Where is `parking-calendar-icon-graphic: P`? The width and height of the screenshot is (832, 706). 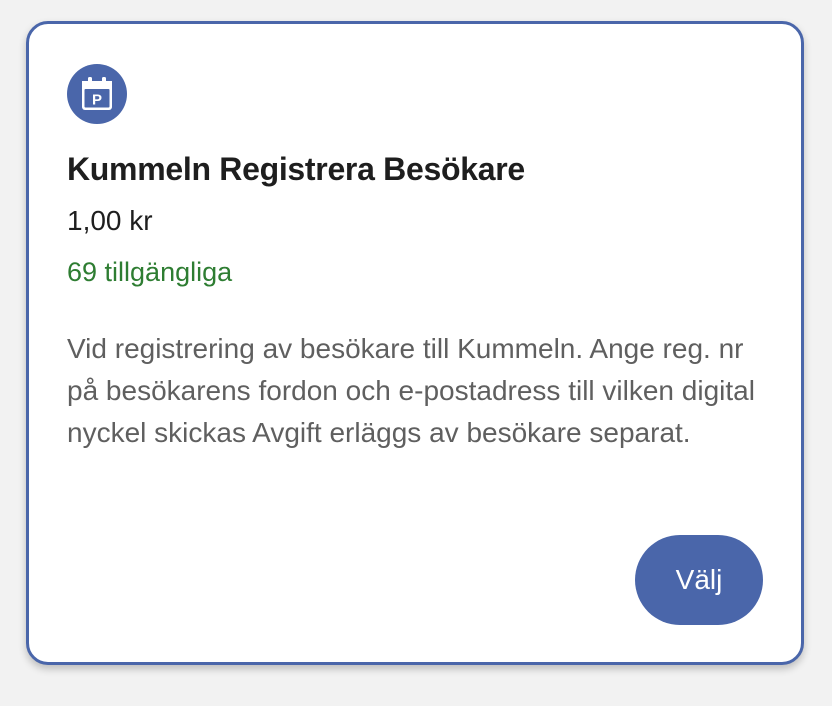
parking-calendar-icon-graphic: P is located at coordinates (97, 93).